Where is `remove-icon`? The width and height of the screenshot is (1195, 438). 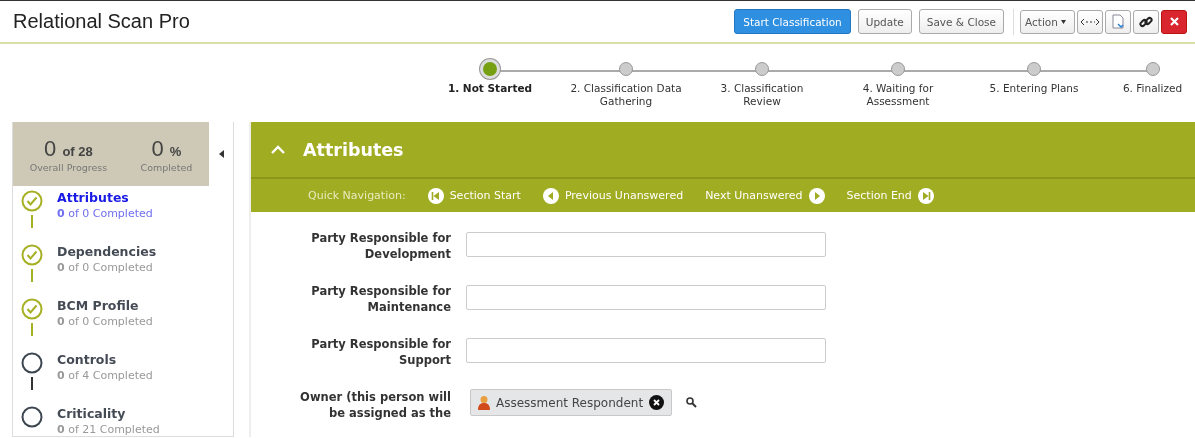 remove-icon is located at coordinates (657, 402).